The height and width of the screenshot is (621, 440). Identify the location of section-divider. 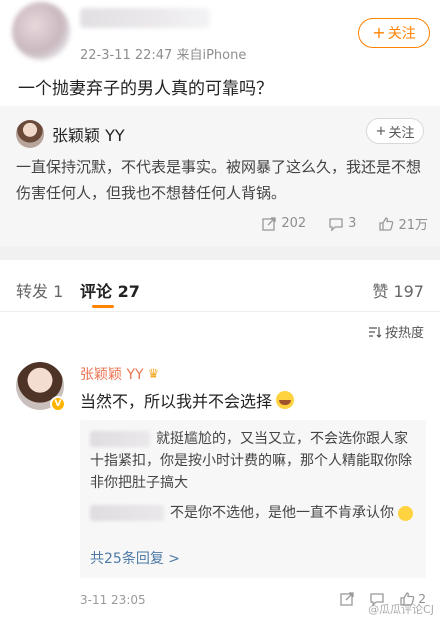
(220, 253).